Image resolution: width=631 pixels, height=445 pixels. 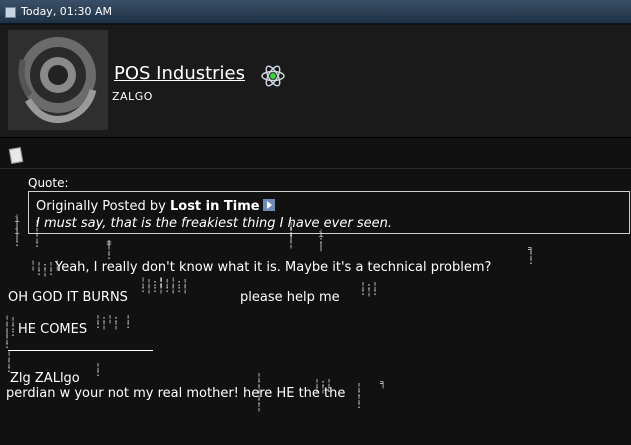 I want to click on zalgo-decoration: ┆ ¦ ╎ :, so click(x=37, y=235).